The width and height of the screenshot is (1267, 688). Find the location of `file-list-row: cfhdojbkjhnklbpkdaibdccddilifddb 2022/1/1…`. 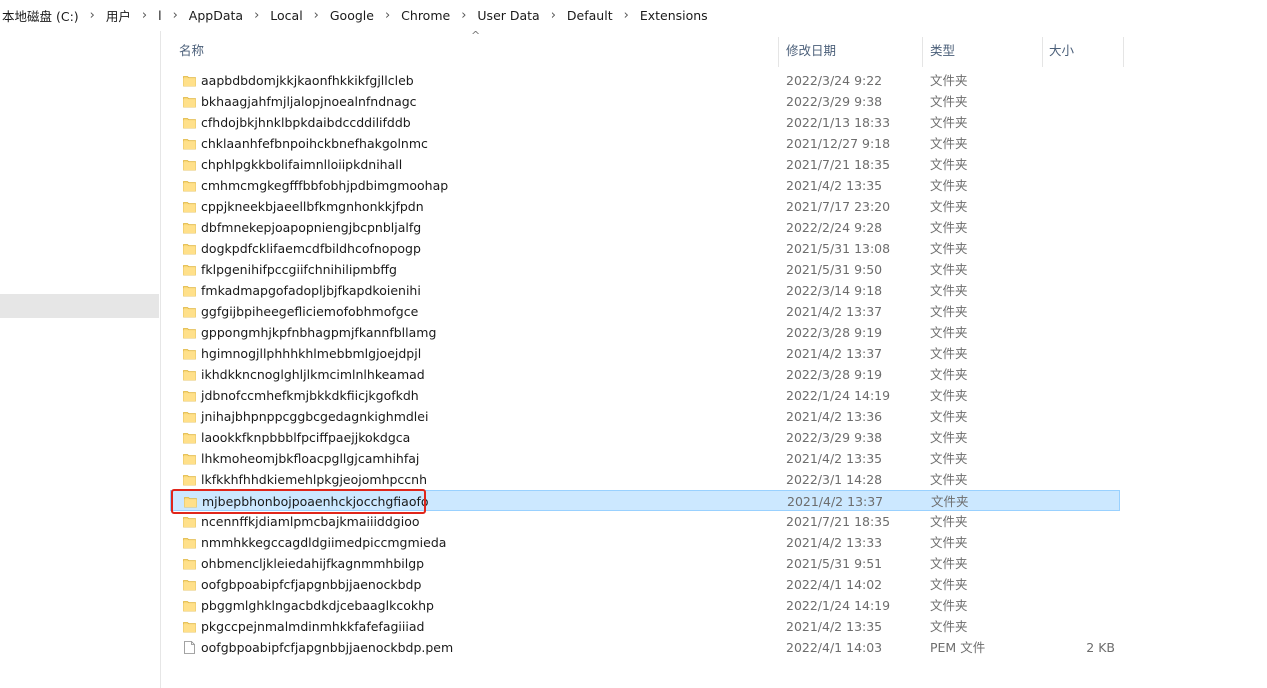

file-list-row: cfhdojbkjhnklbpkdaibdccddilifddb 2022/1/1… is located at coordinates (645, 122).